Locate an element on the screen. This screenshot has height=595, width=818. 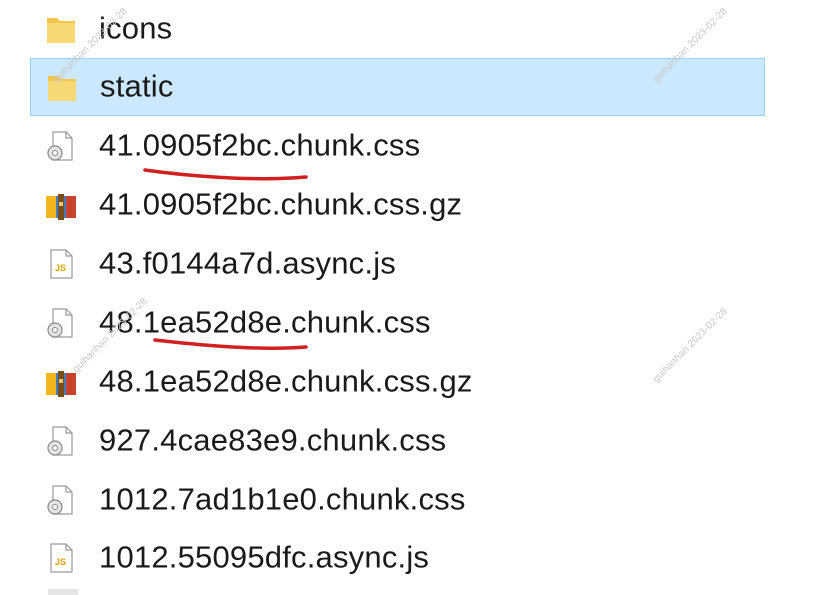
file-row-1012-css: 1012.7ad1b1e0.chunk.css is located at coordinates (397, 500).